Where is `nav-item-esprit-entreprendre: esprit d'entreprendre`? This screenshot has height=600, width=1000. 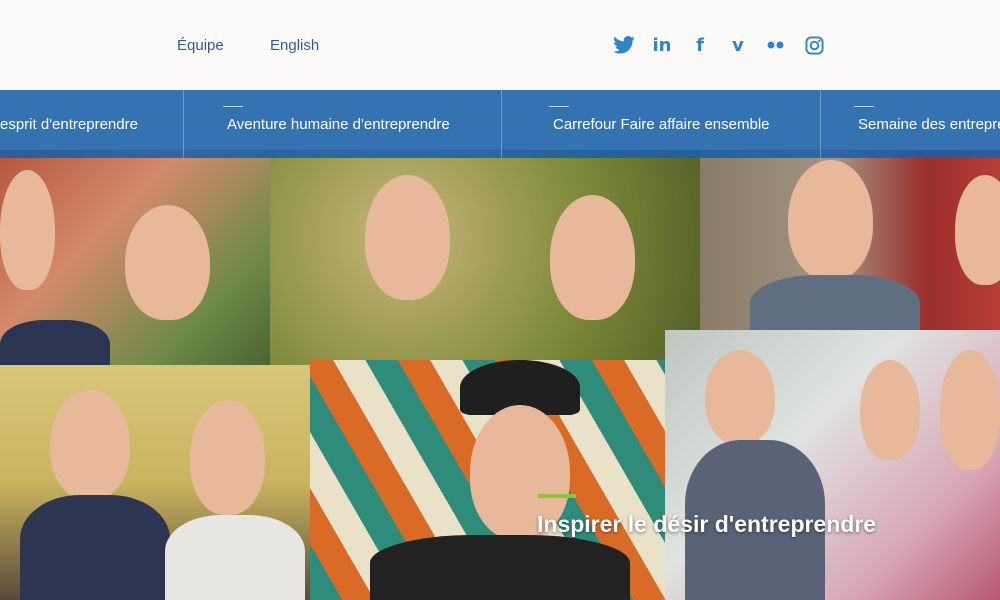
nav-item-esprit-entreprendre: esprit d'entreprendre is located at coordinates (69, 124).